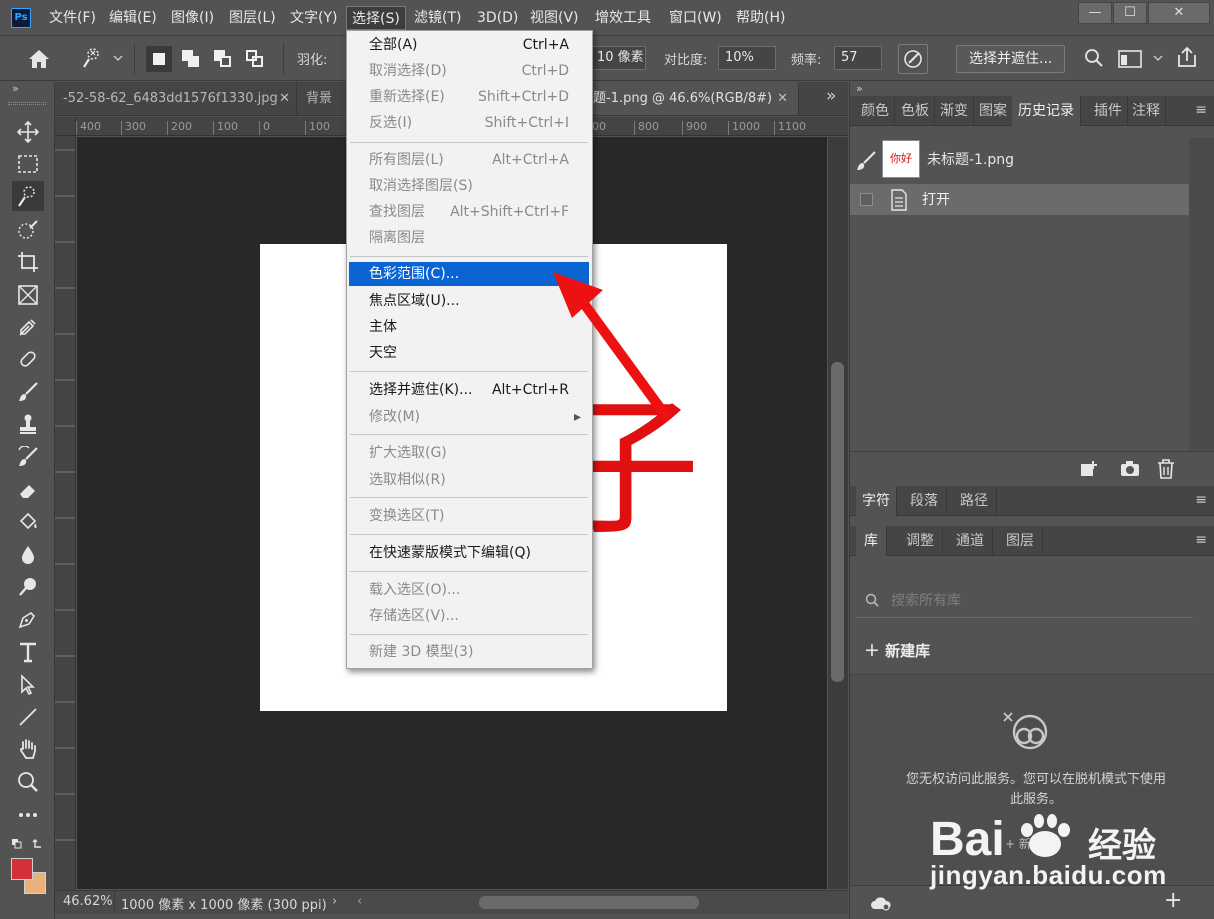  What do you see at coordinates (28, 262) in the screenshot?
I see `crop-tool-icon` at bounding box center [28, 262].